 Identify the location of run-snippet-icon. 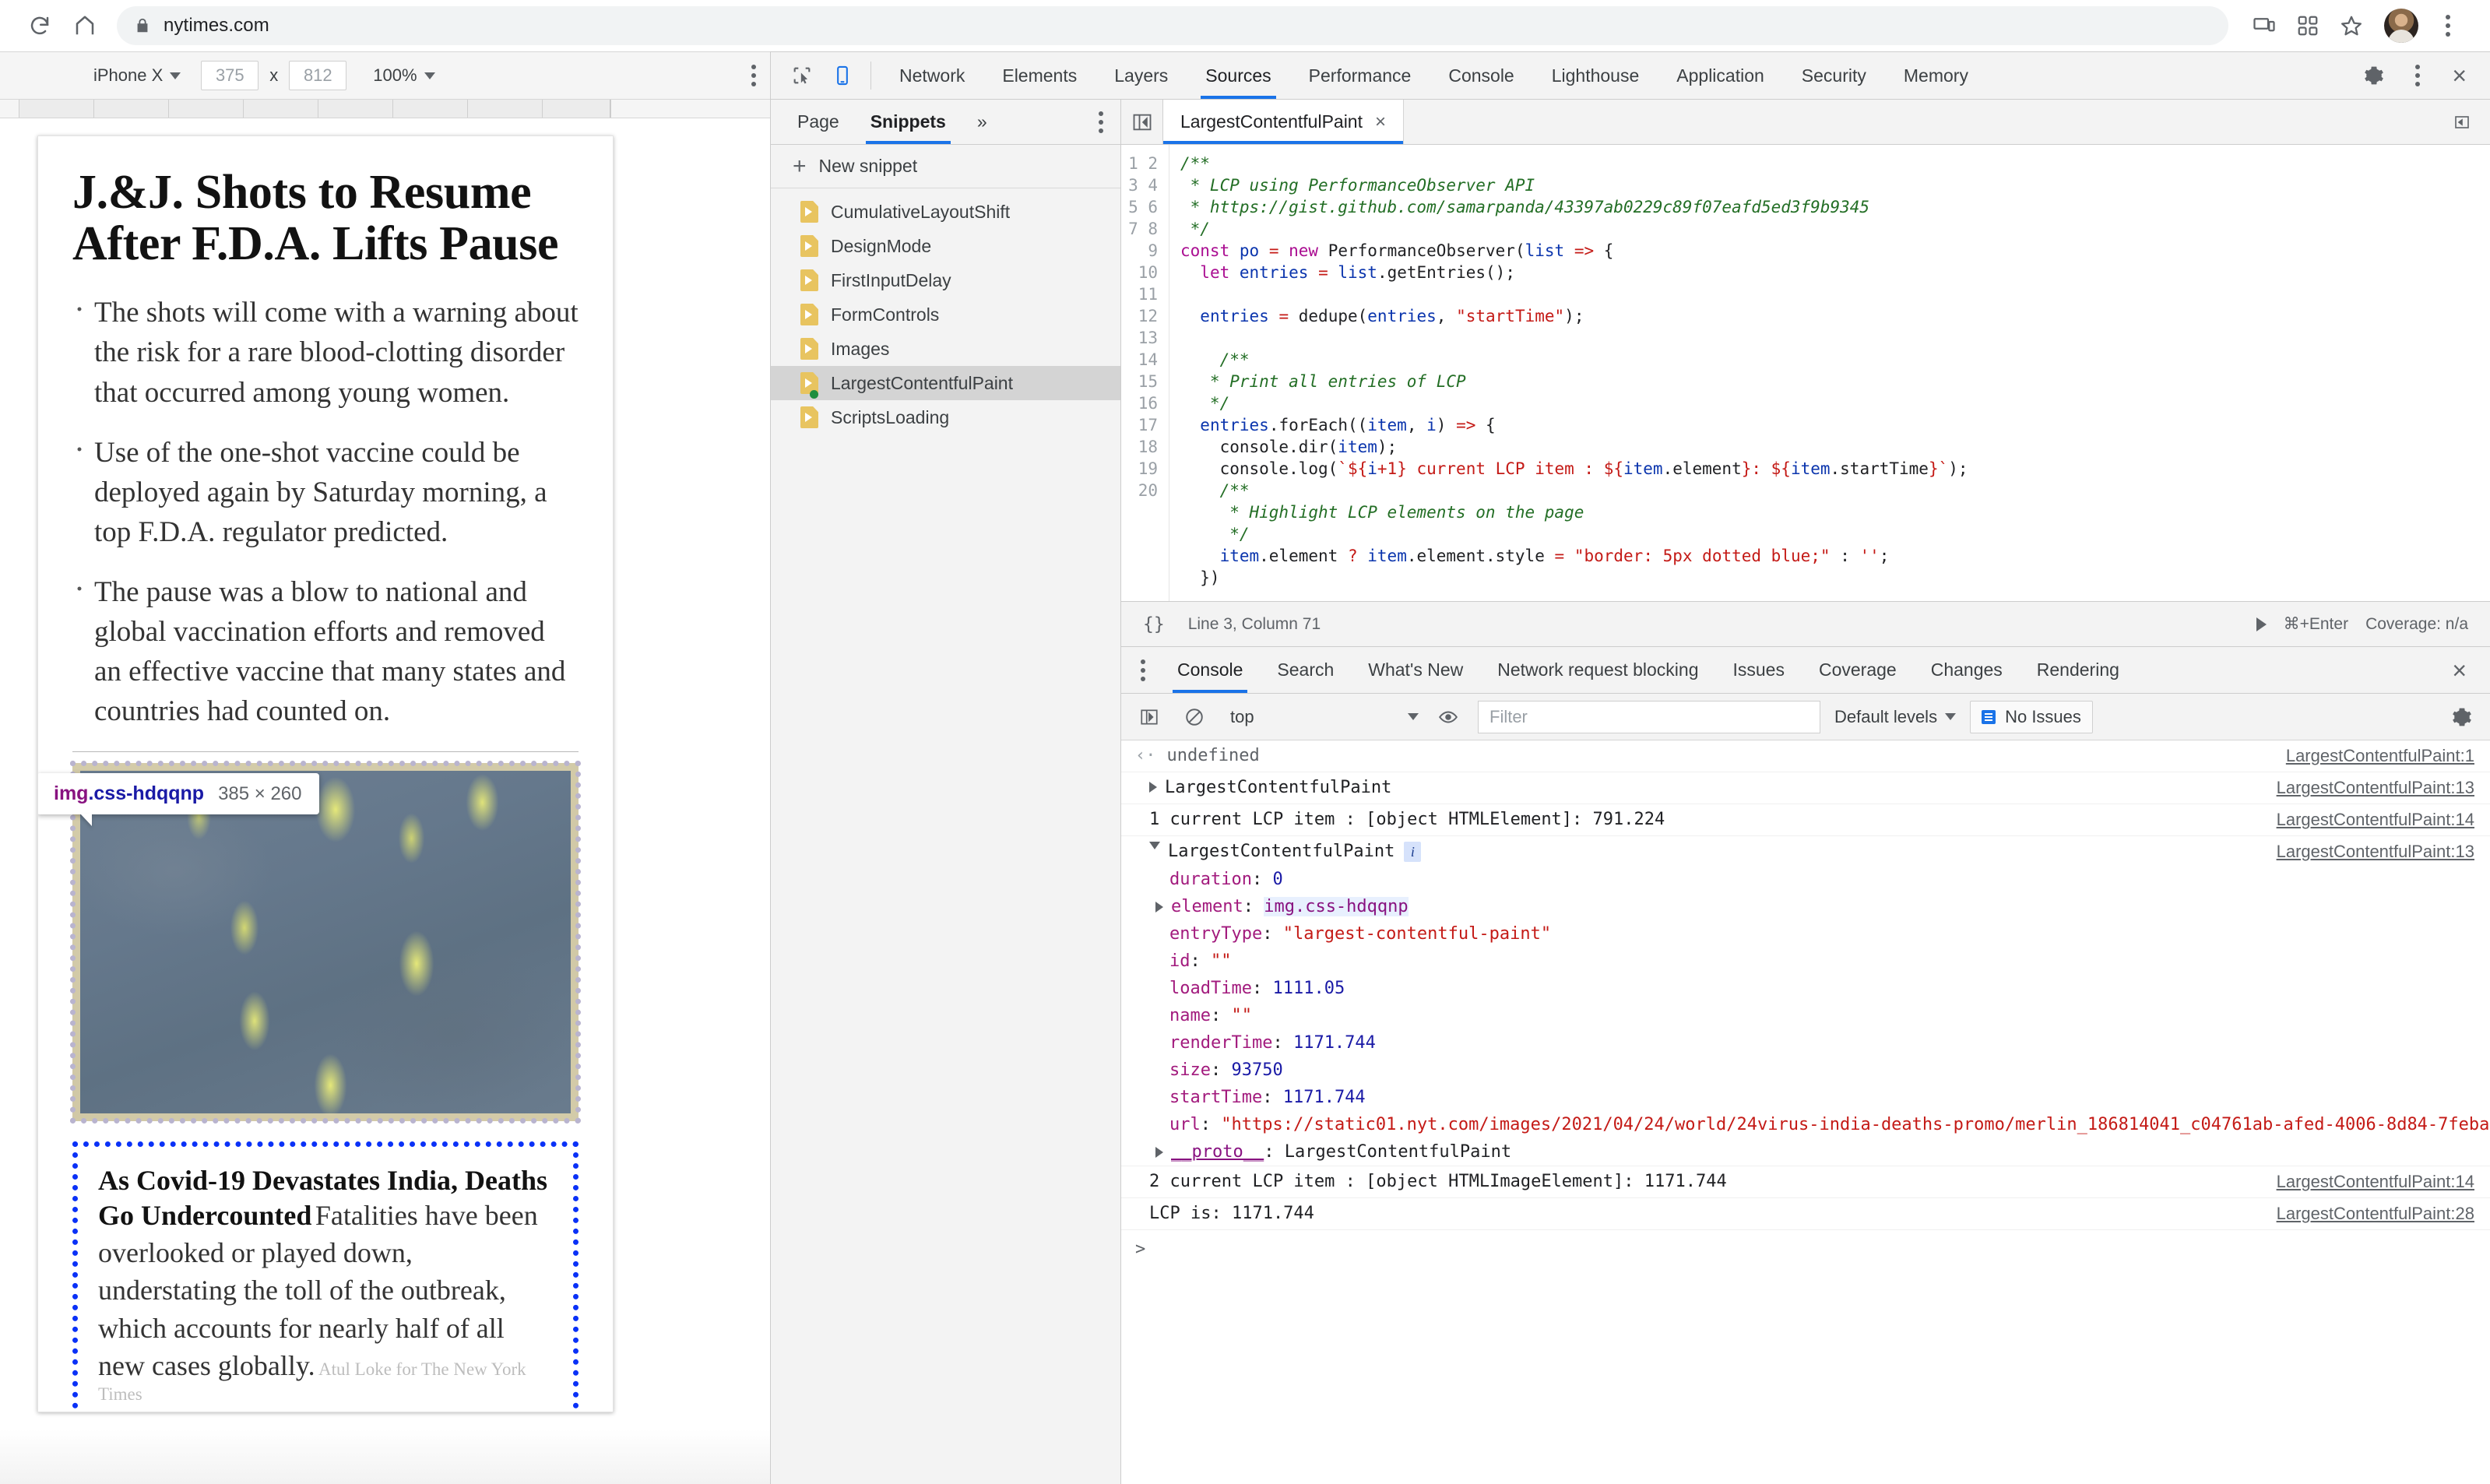
(2261, 624).